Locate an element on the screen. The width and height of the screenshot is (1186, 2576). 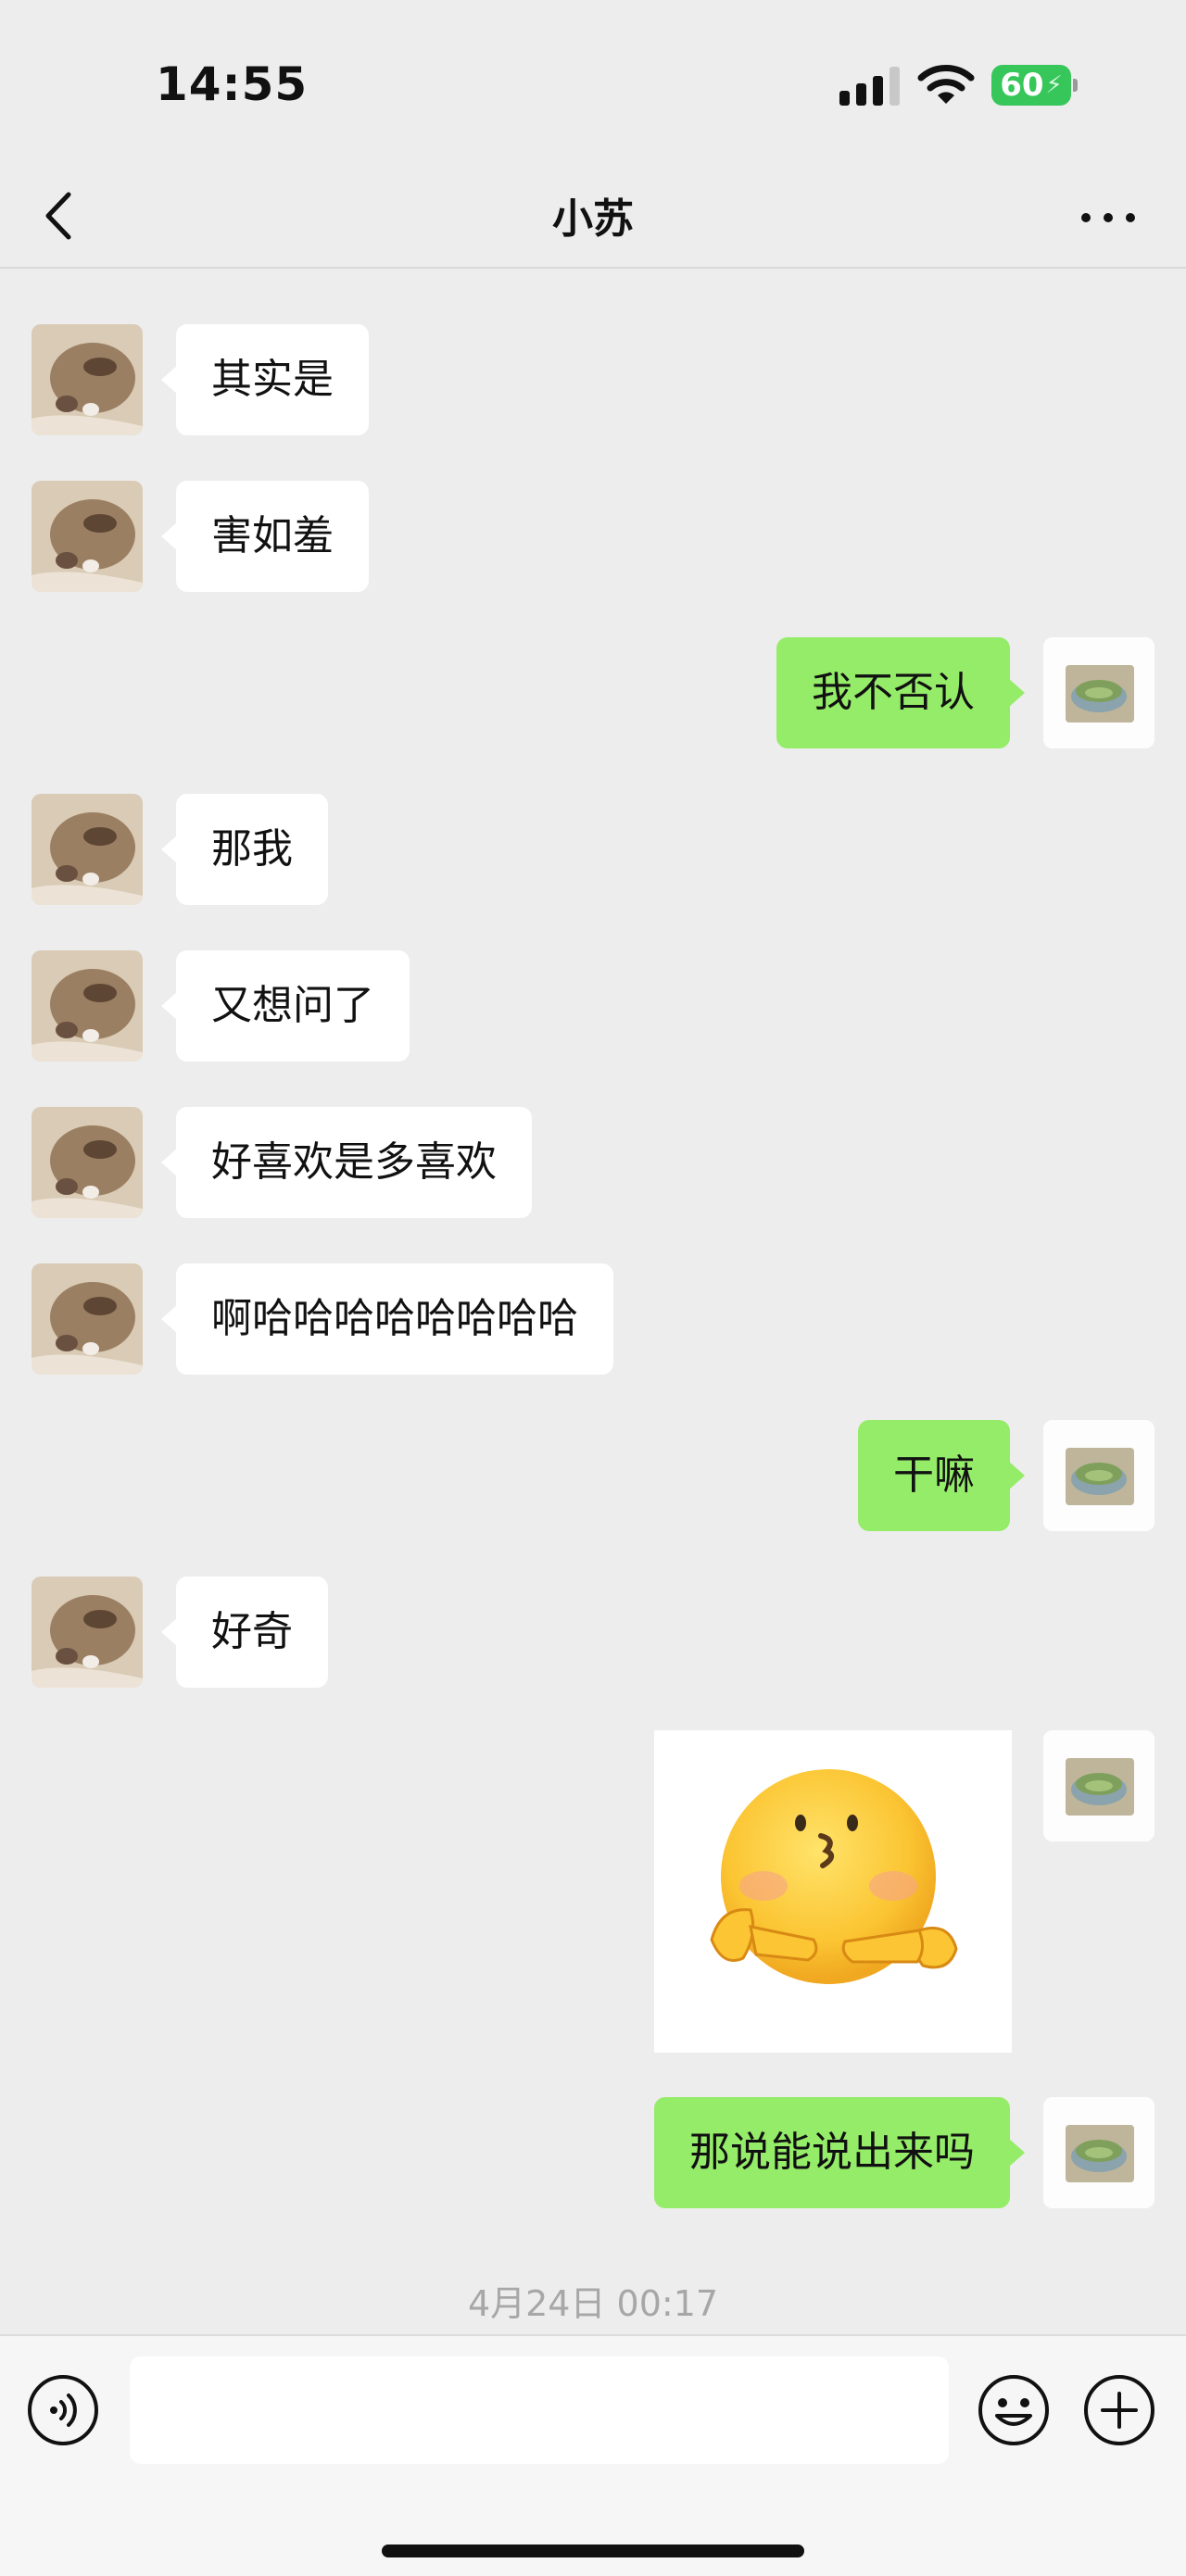
shy-emoji-sticker is located at coordinates (833, 1891).